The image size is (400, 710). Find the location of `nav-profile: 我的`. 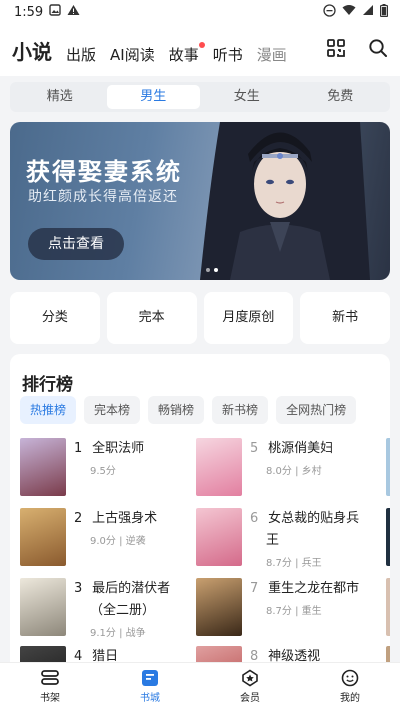

nav-profile: 我的 is located at coordinates (350, 686).